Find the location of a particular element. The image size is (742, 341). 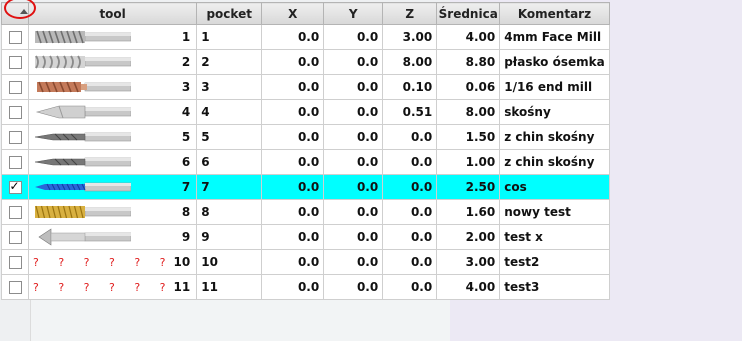

tool-cell: ? ? ? ? ? ? 11 is located at coordinates (112, 287).